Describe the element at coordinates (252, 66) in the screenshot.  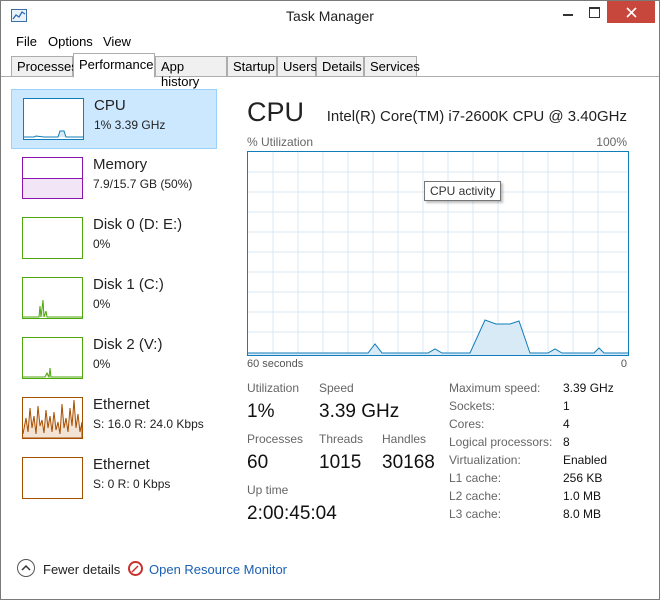
I see `tab-startup: Startup` at that location.